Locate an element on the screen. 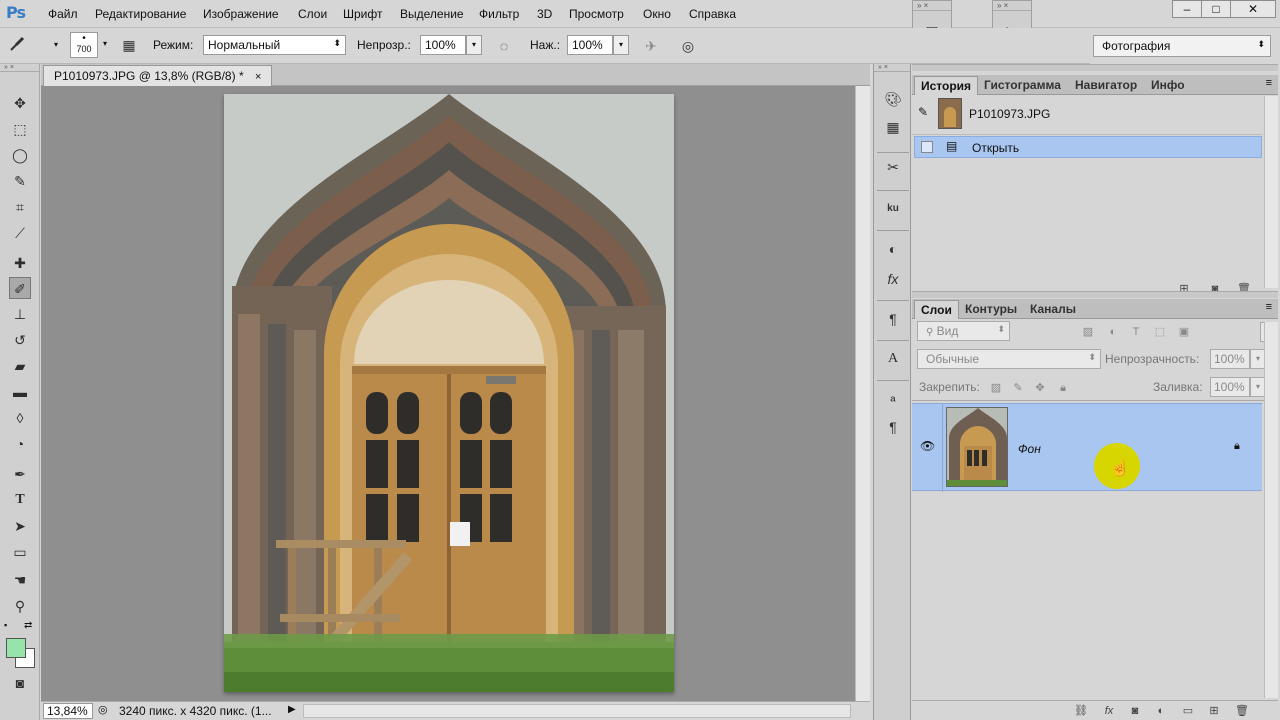 The height and width of the screenshot is (720, 1280). menu-help: Справка is located at coordinates (712, 14).